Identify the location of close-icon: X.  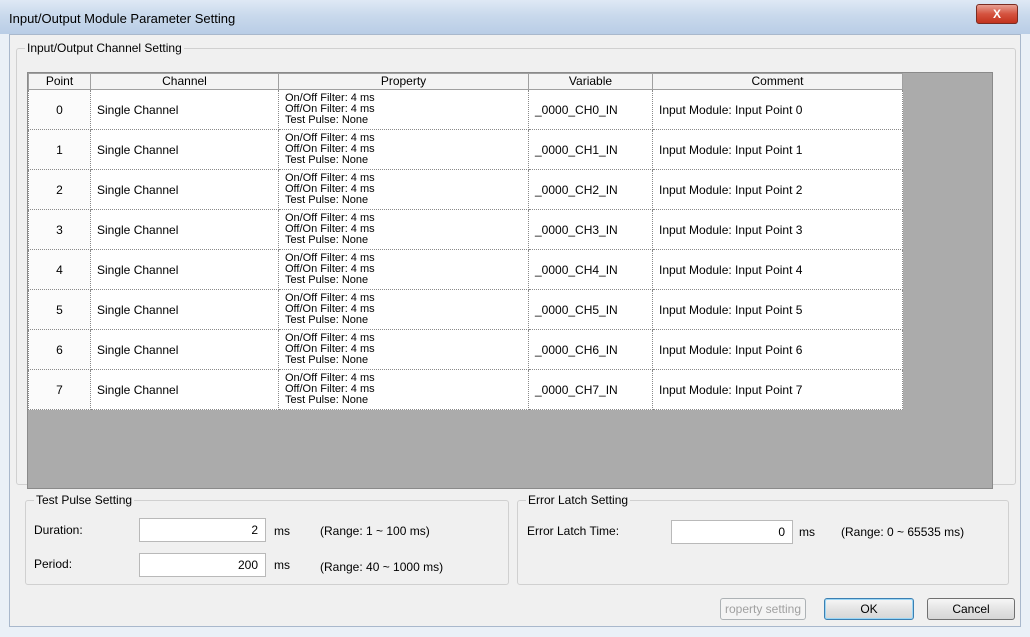
(996, 14).